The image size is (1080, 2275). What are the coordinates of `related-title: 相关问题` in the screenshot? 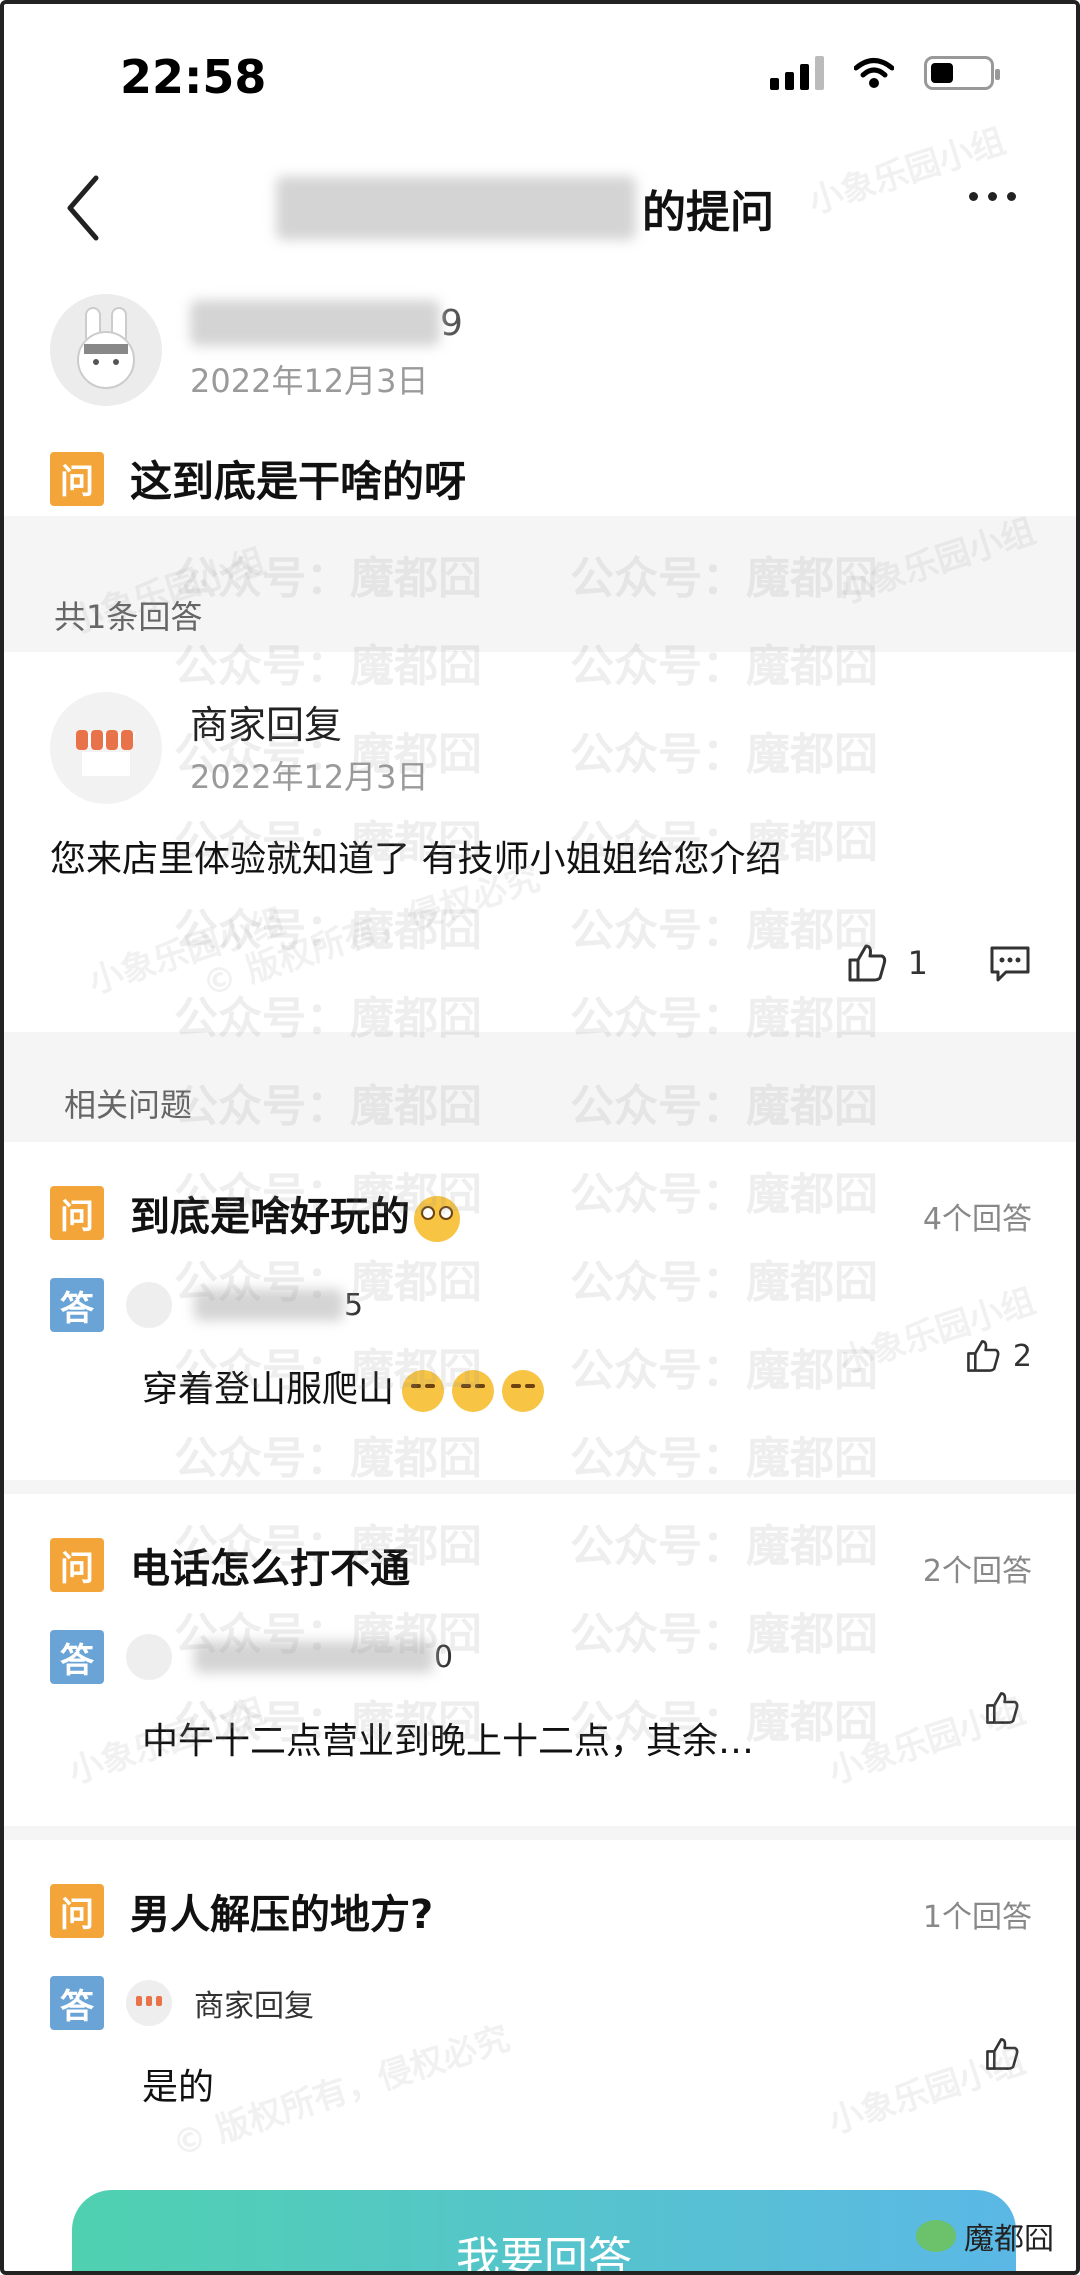 It's located at (128, 1105).